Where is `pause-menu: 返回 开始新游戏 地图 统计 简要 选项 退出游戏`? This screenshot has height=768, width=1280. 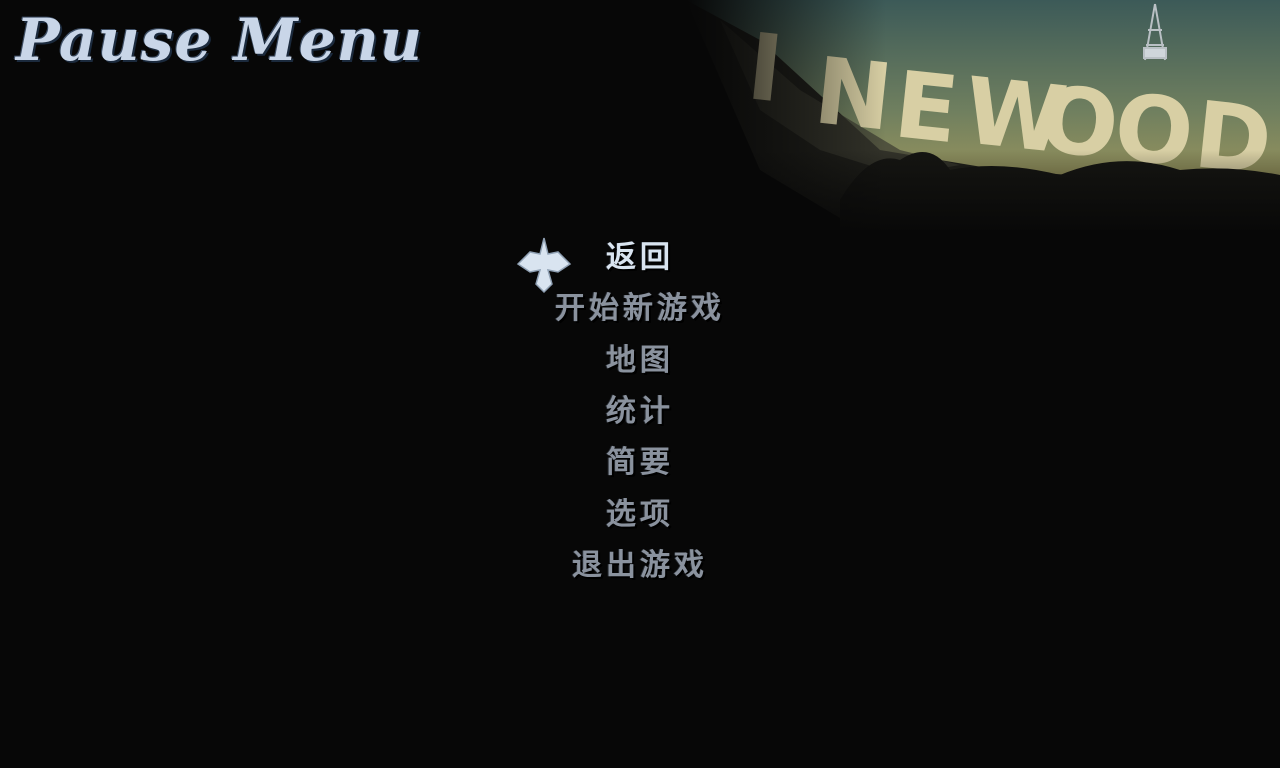
pause-menu: 返回 开始新游戏 地图 统计 简要 选项 退出游戏 is located at coordinates (640, 412).